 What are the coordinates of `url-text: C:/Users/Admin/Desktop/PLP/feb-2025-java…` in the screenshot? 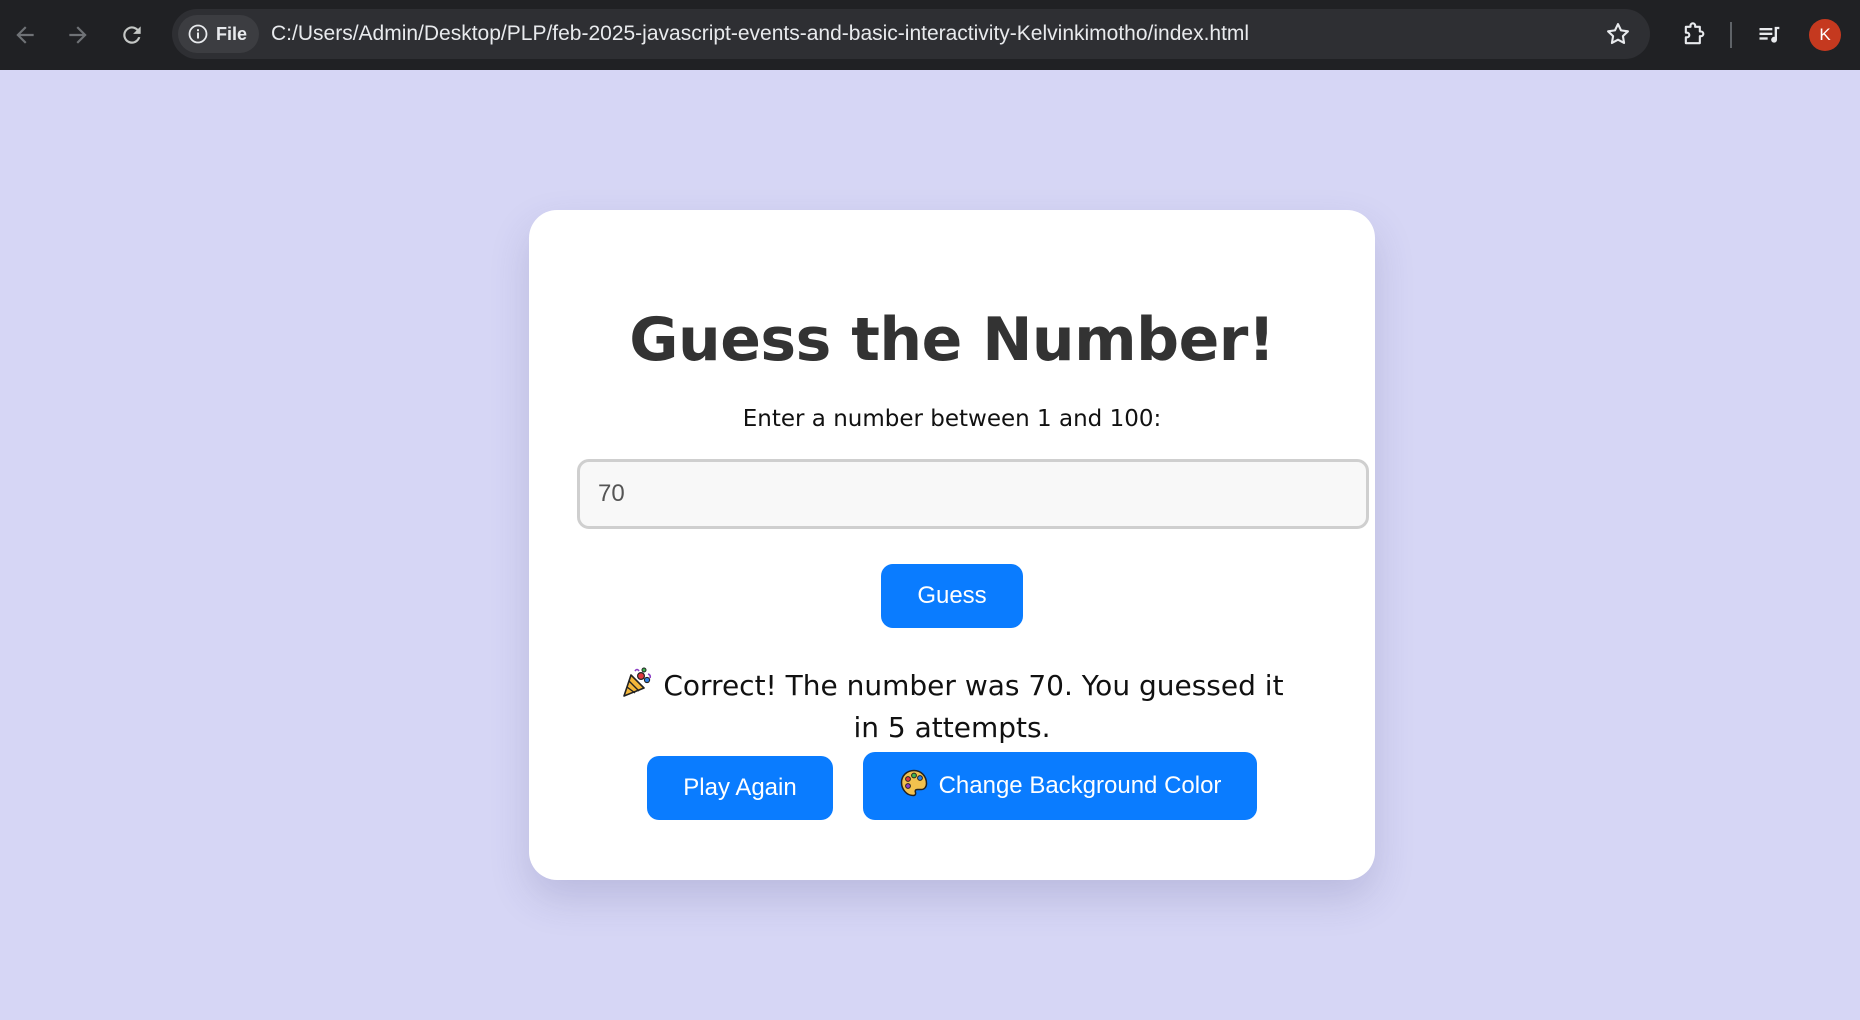 It's located at (760, 34).